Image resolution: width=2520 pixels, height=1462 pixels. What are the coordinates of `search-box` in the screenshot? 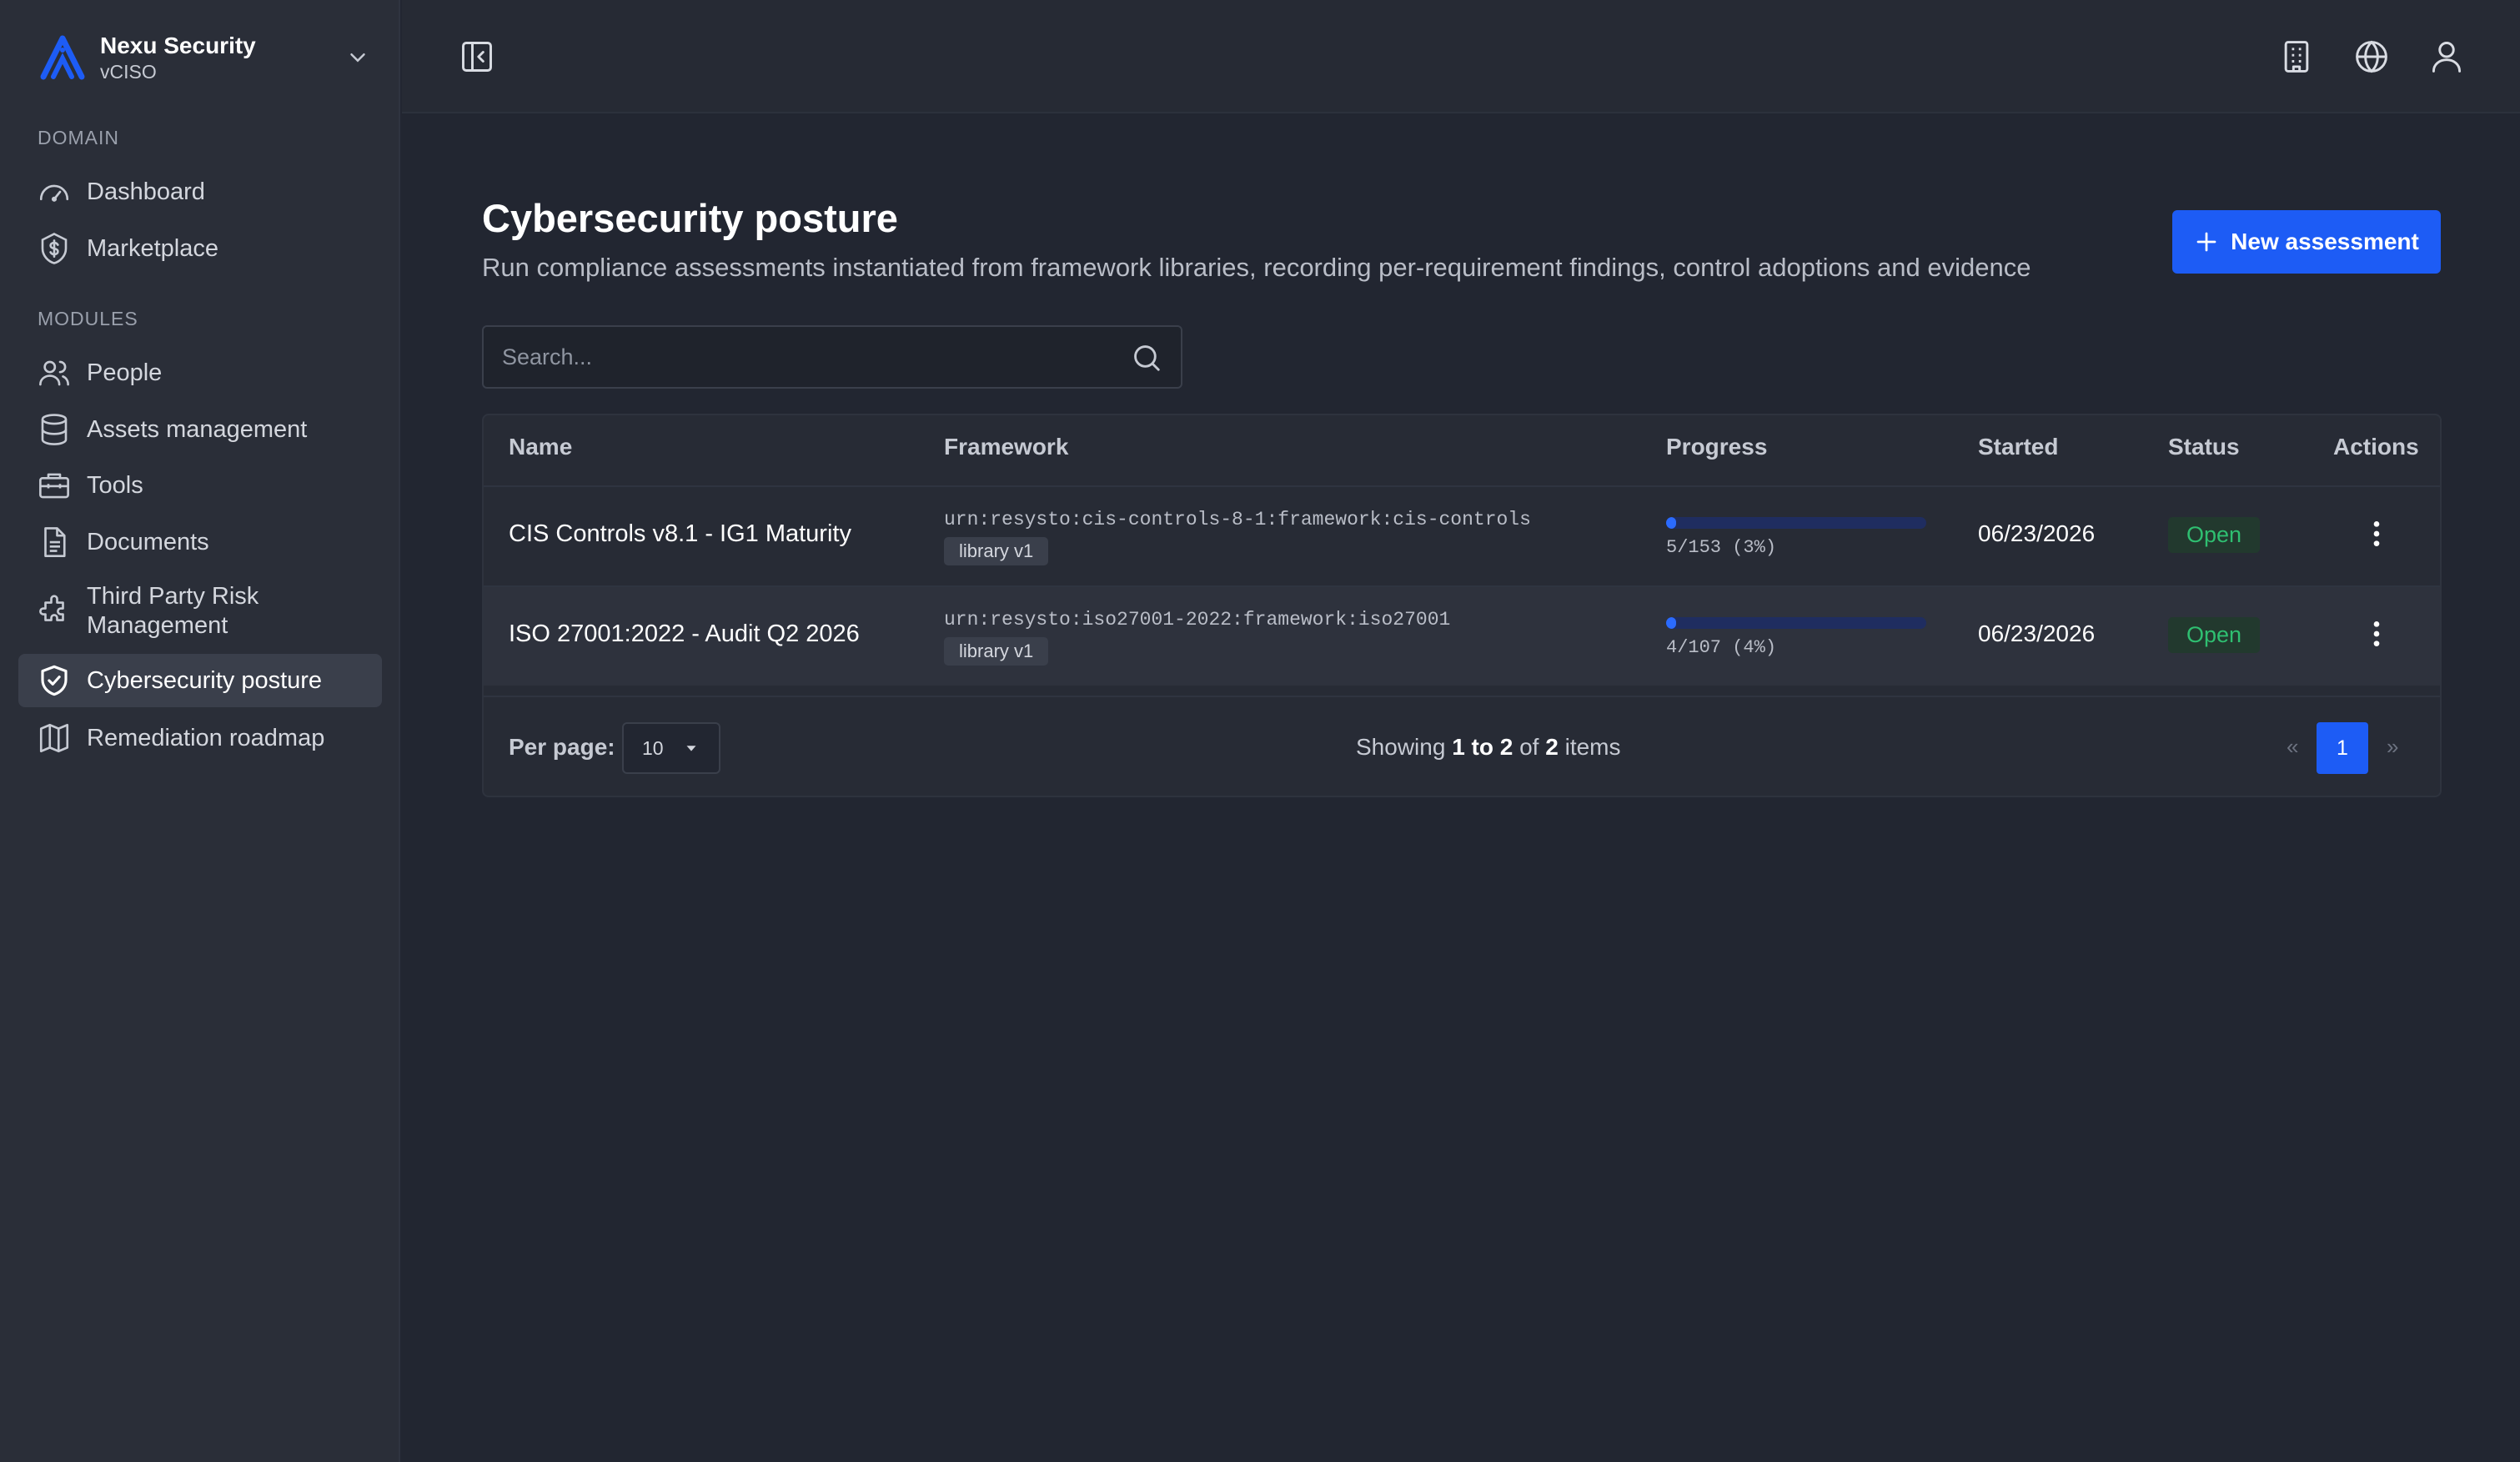 It's located at (832, 357).